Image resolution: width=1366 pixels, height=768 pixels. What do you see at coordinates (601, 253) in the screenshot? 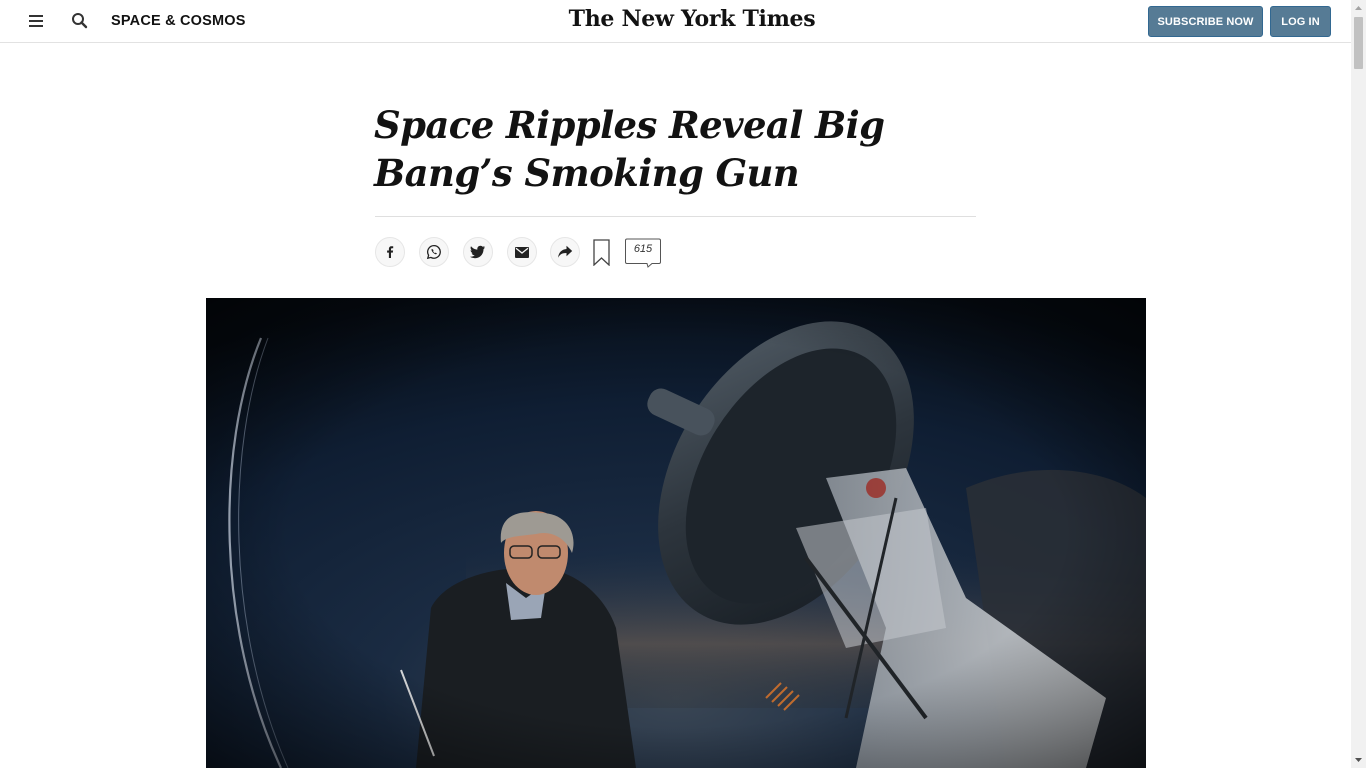
I see `bookmark-icon` at bounding box center [601, 253].